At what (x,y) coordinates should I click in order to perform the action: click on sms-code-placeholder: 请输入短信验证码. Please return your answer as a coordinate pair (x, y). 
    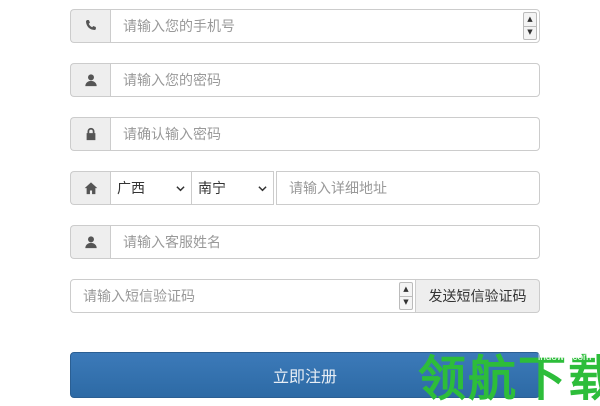
    Looking at the image, I should click on (139, 297).